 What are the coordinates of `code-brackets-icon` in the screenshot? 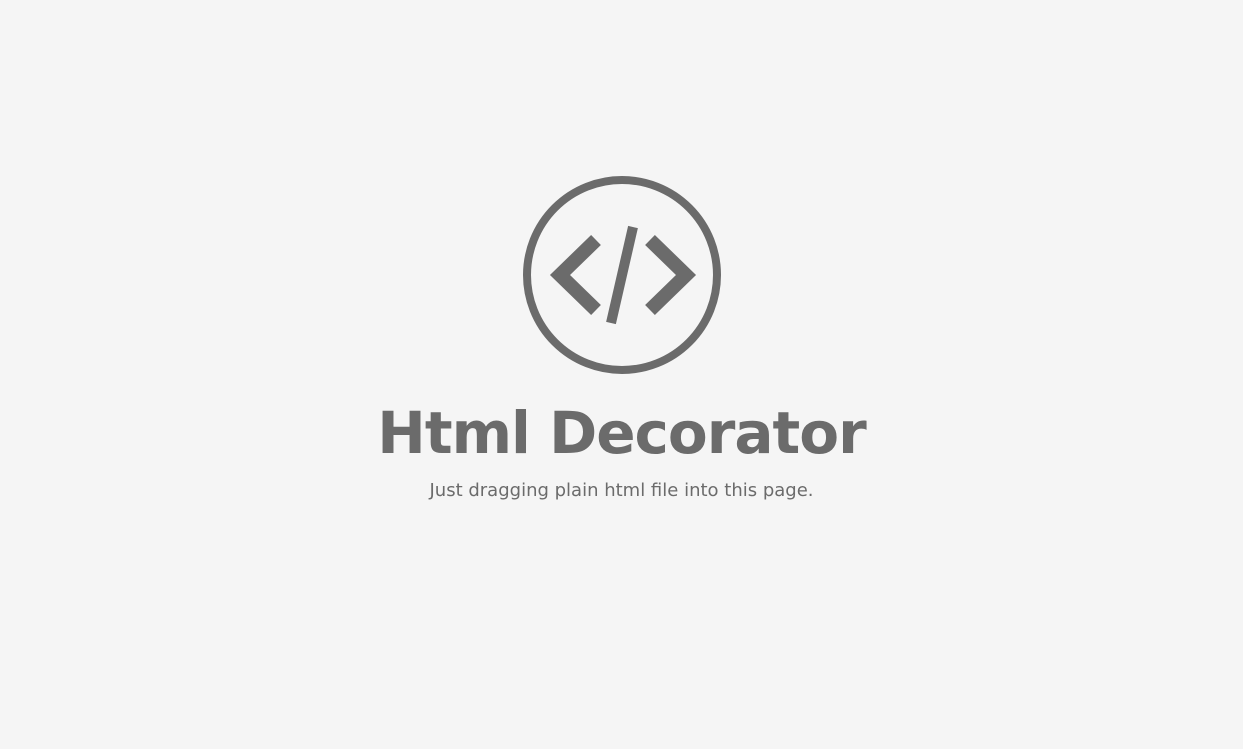 It's located at (622, 275).